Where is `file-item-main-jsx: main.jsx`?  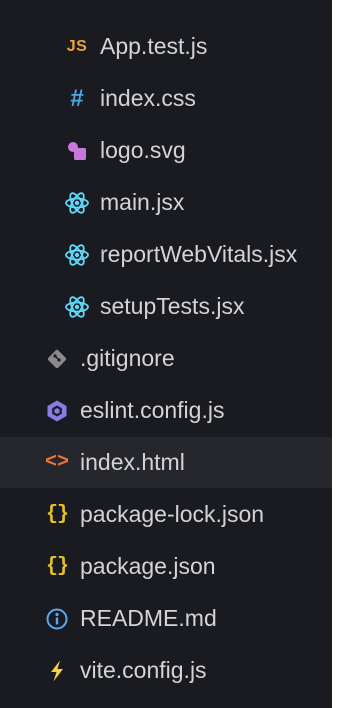 file-item-main-jsx: main.jsx is located at coordinates (166, 202).